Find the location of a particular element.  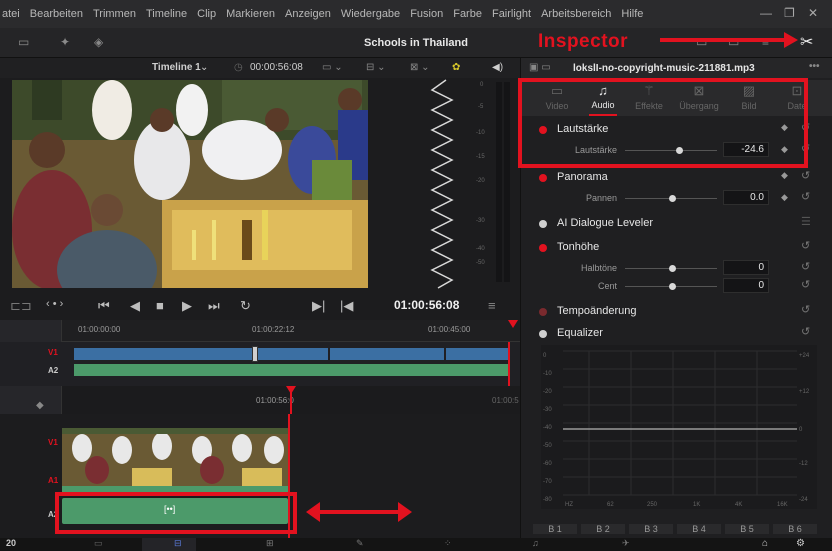

eq-scale-label: 0 is located at coordinates (545, 356).